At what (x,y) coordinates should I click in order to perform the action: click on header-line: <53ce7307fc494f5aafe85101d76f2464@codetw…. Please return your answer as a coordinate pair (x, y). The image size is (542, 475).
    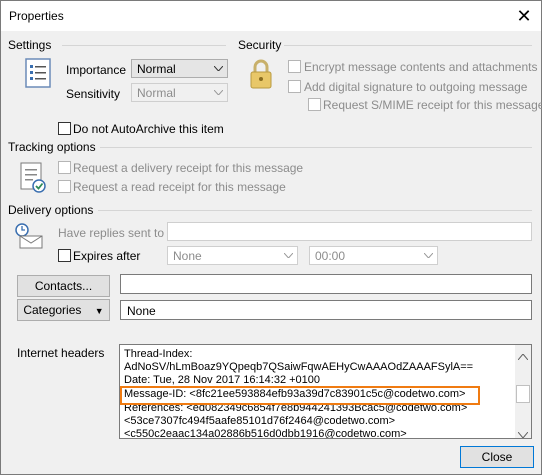
    Looking at the image, I should click on (260, 421).